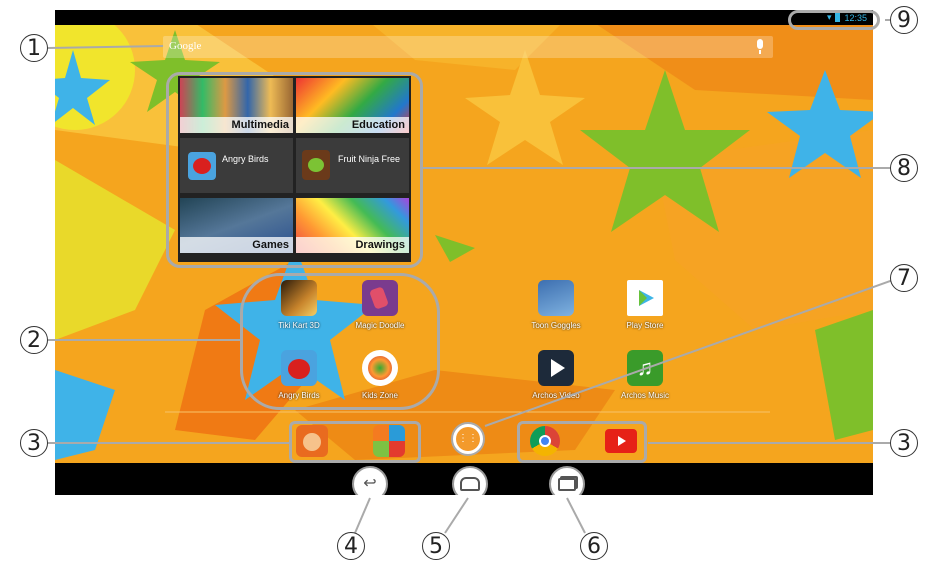  Describe the element at coordinates (645, 325) in the screenshot. I see `app-label: Play Store` at that location.